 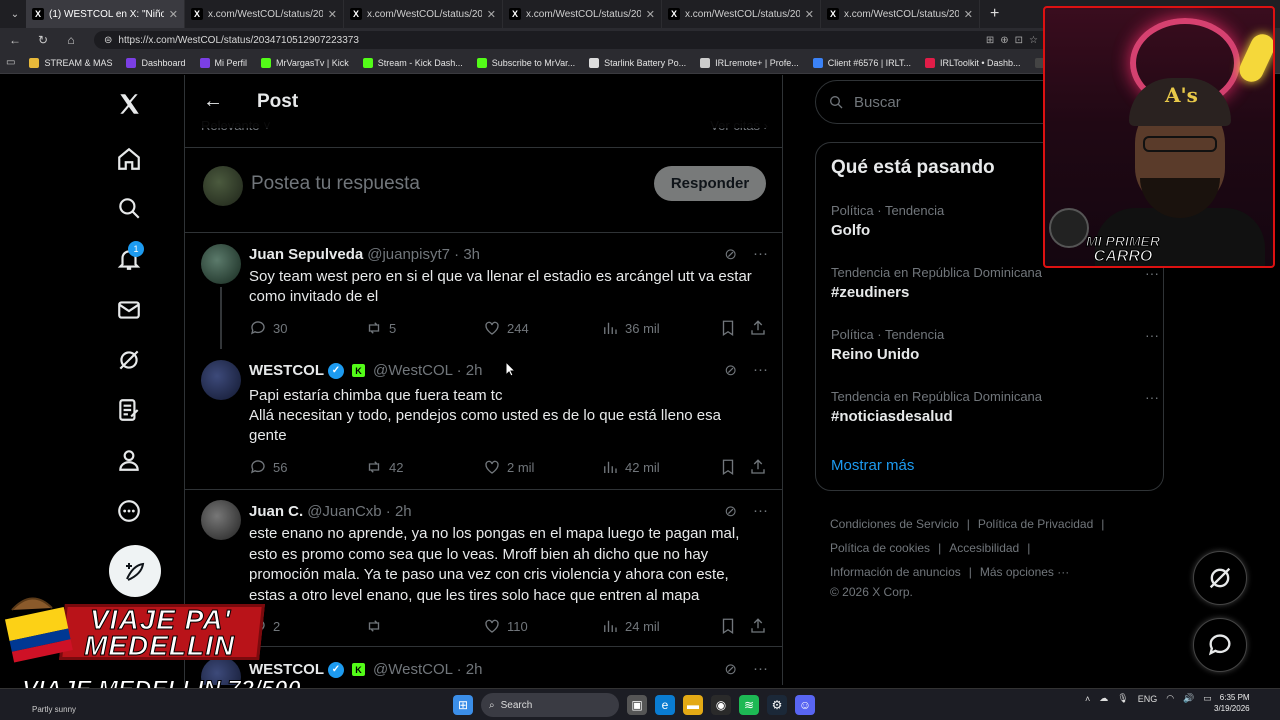 What do you see at coordinates (10, 62) in the screenshot?
I see `bookmarks-menu-icon: ▭` at bounding box center [10, 62].